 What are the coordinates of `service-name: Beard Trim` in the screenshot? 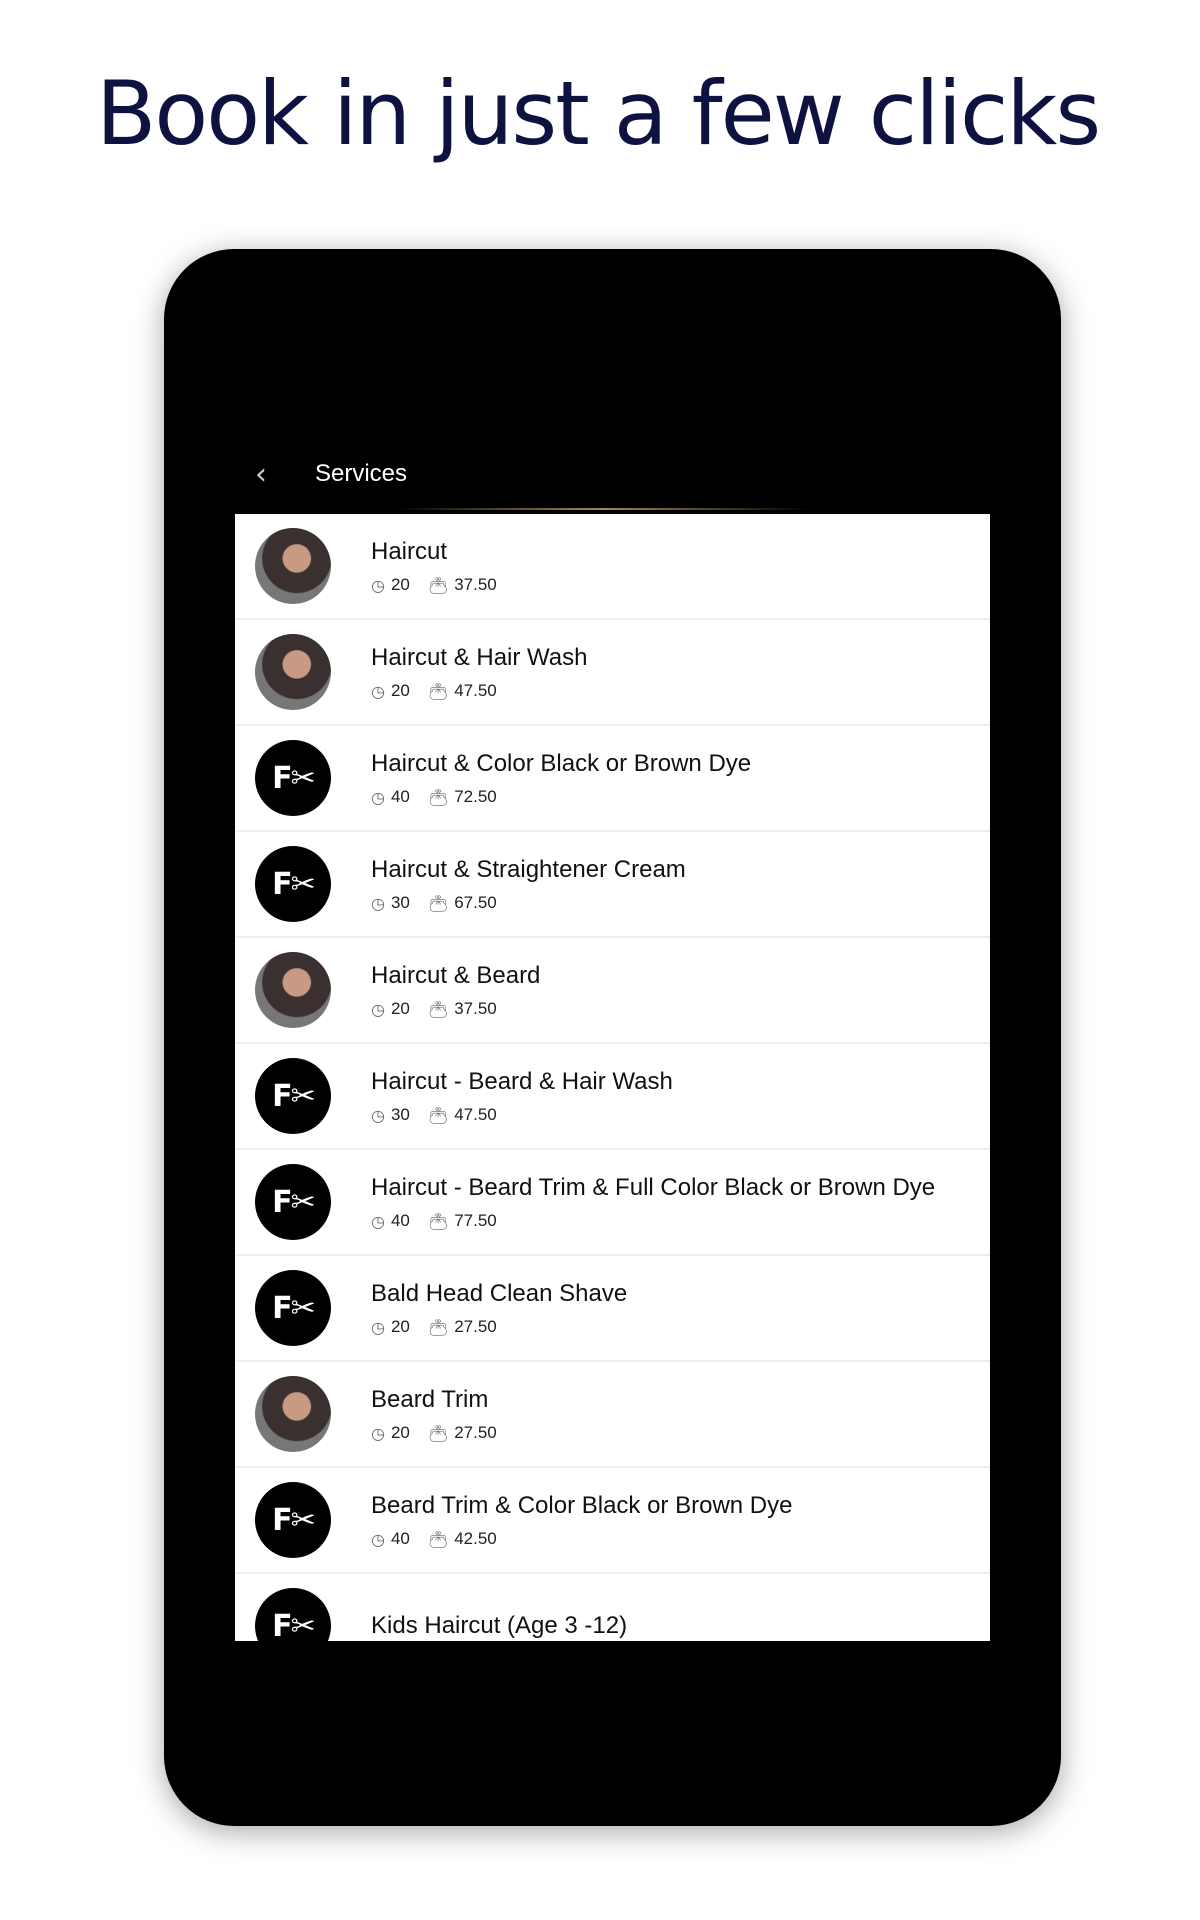 It's located at (430, 1399).